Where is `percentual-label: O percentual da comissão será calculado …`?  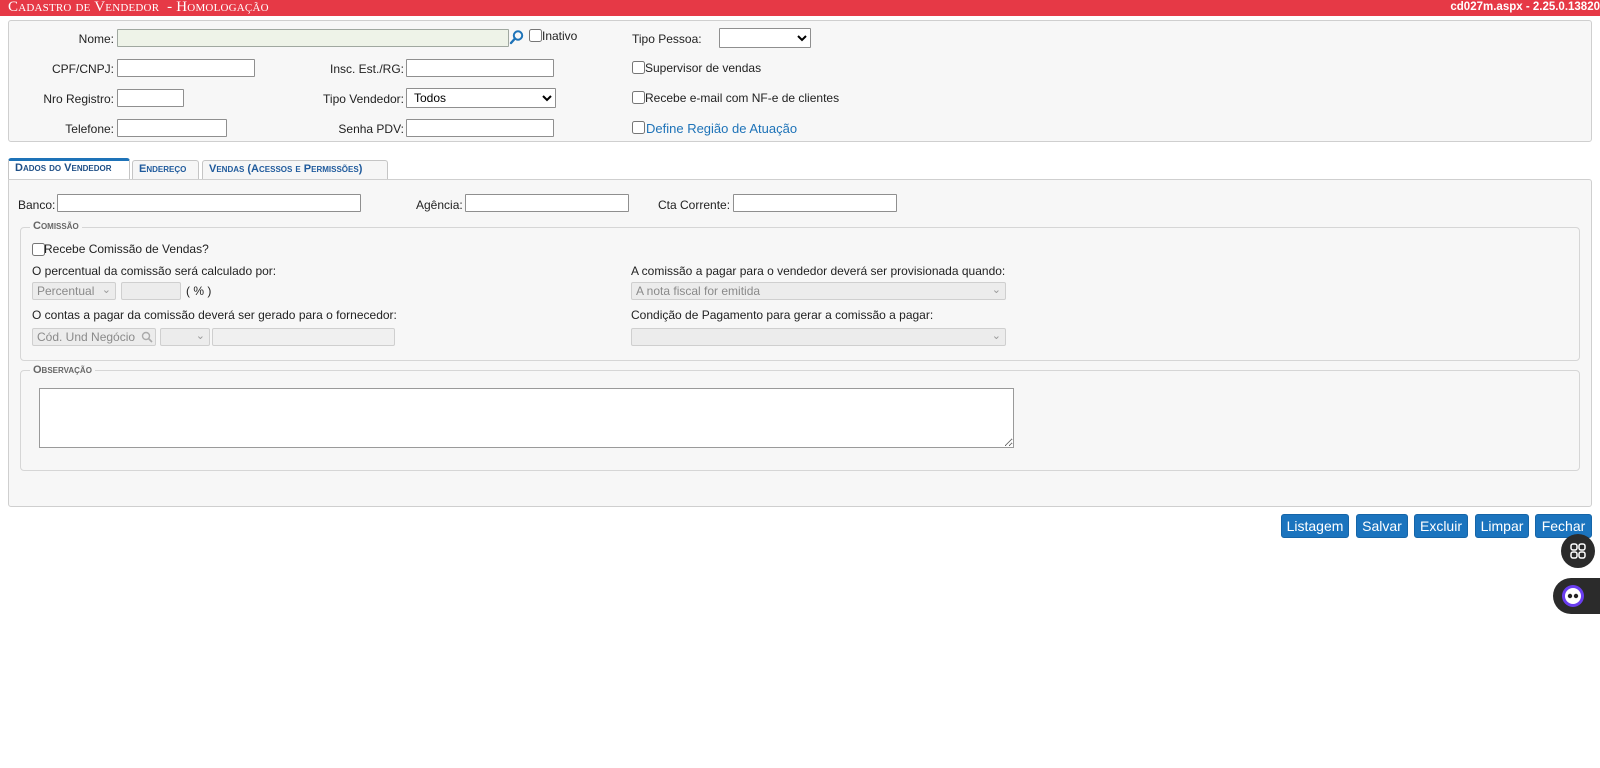
percentual-label: O percentual da comissão será calculado … is located at coordinates (154, 271).